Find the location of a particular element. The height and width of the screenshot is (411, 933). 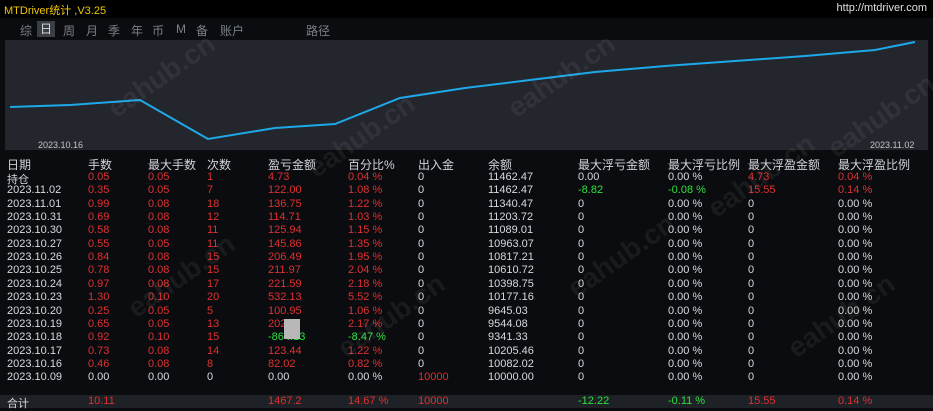

table-cell: 2023.10.30 is located at coordinates (35, 230).